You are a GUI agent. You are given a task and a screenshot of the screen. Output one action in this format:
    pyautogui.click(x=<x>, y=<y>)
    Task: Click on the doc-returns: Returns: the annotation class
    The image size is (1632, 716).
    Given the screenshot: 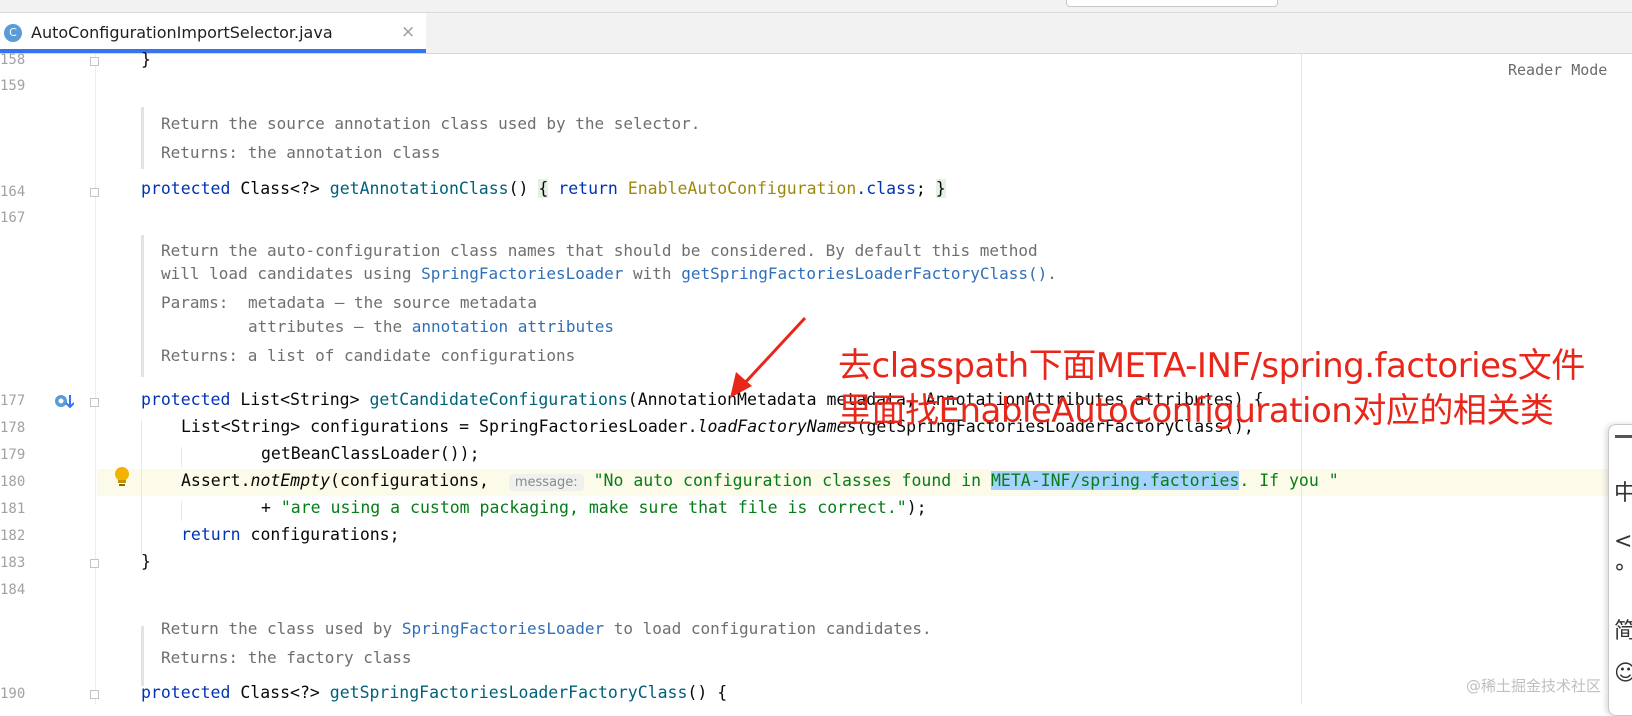 What is the action you would take?
    pyautogui.click(x=300, y=152)
    